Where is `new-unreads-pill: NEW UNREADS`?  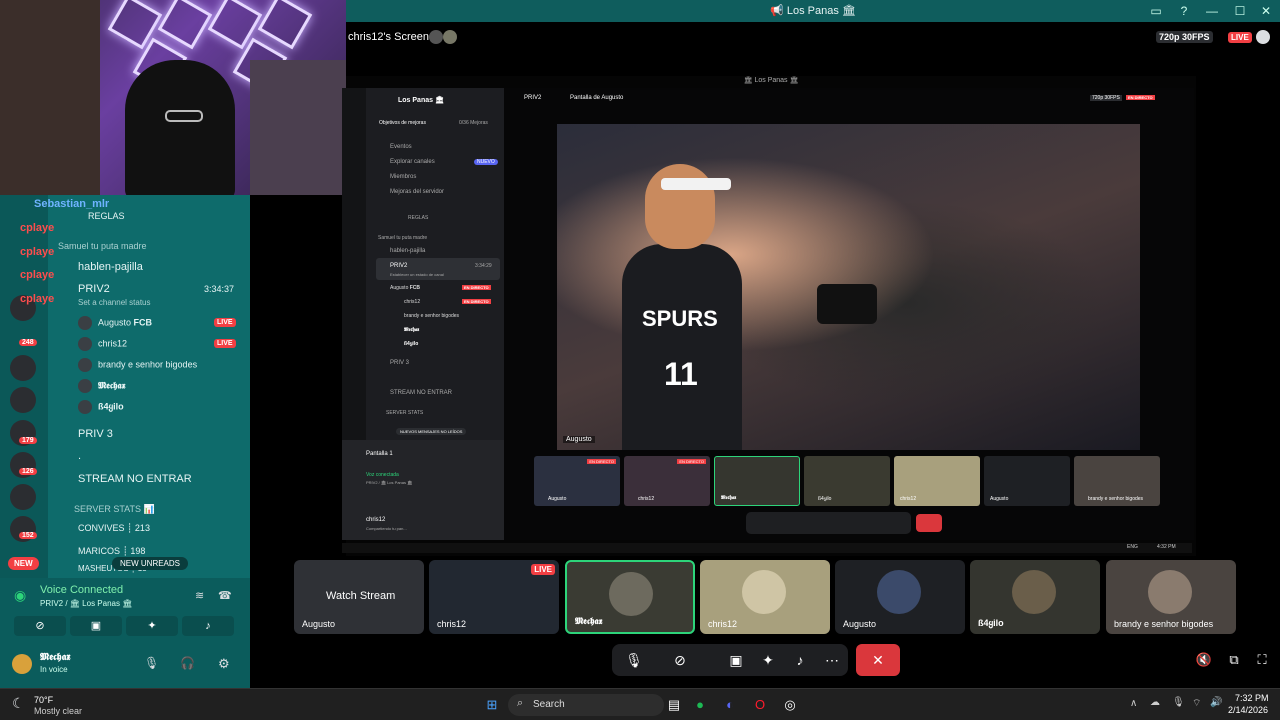 new-unreads-pill: NEW UNREADS is located at coordinates (150, 563).